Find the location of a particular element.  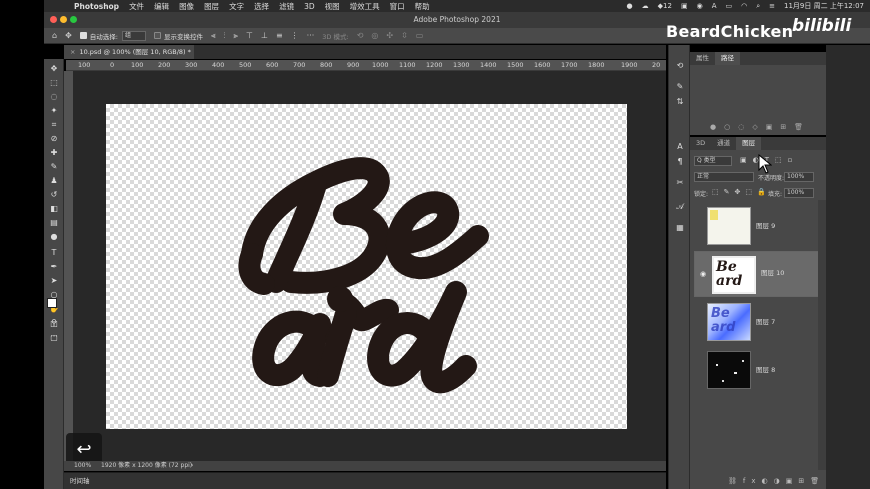

transform-controls-checkbox is located at coordinates (157, 35).